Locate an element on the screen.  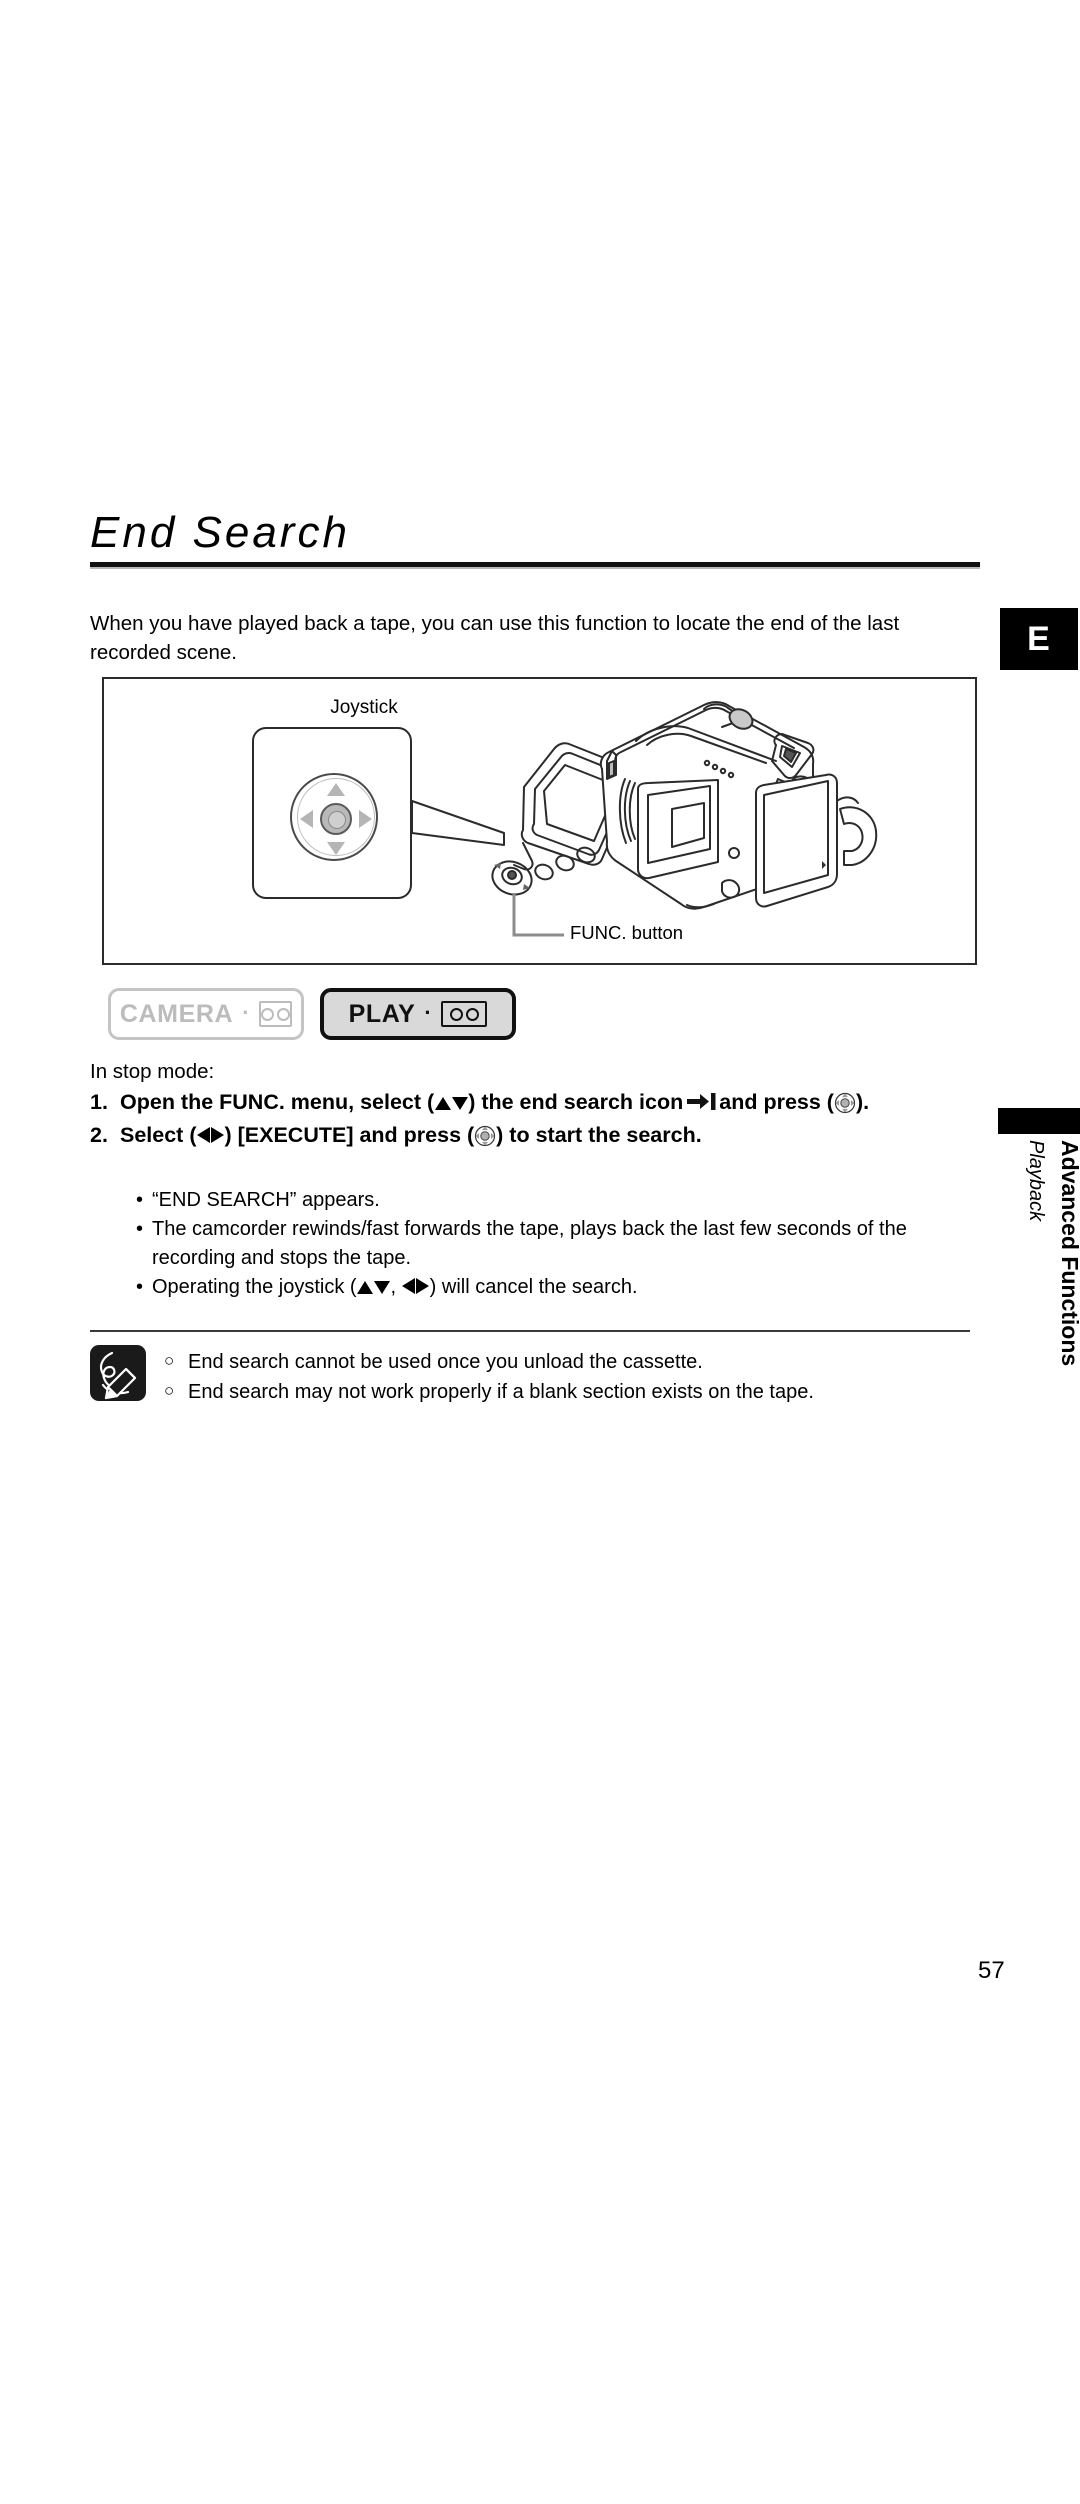
bullet-item: • “END SEARCH” appears. is located at coordinates (551, 1200).